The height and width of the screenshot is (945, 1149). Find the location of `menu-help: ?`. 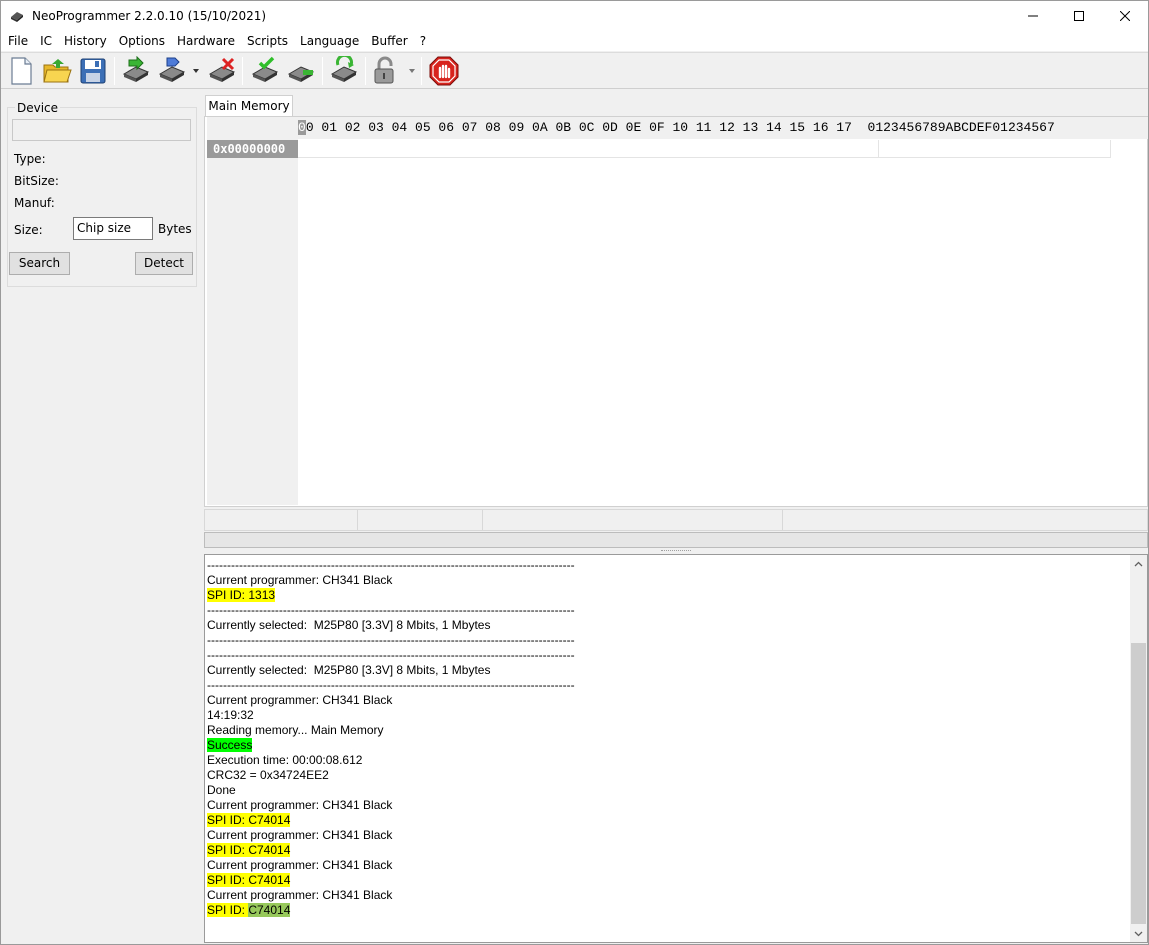

menu-help: ? is located at coordinates (423, 41).